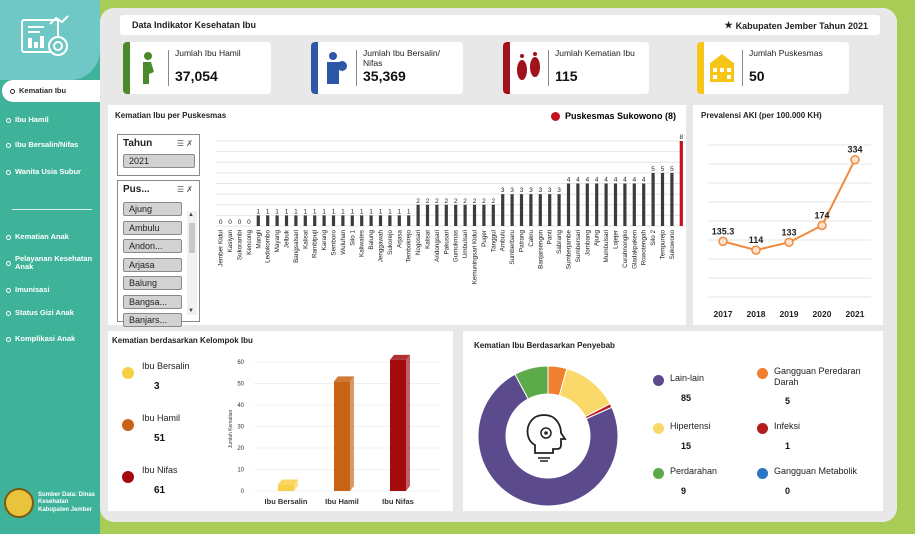 The image size is (915, 534). What do you see at coordinates (159, 161) in the screenshot?
I see `year-slicer-item: 2021` at bounding box center [159, 161].